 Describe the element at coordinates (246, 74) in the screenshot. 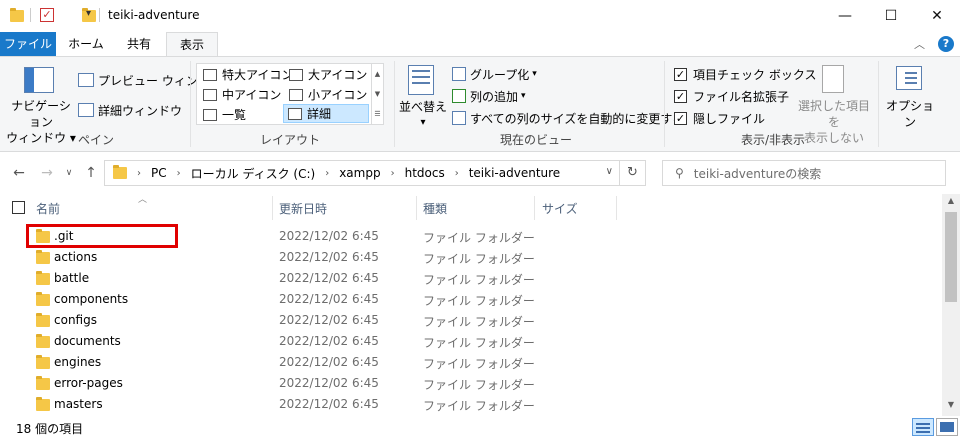

I see `layout-extra-large-icons: 特大アイコン` at that location.